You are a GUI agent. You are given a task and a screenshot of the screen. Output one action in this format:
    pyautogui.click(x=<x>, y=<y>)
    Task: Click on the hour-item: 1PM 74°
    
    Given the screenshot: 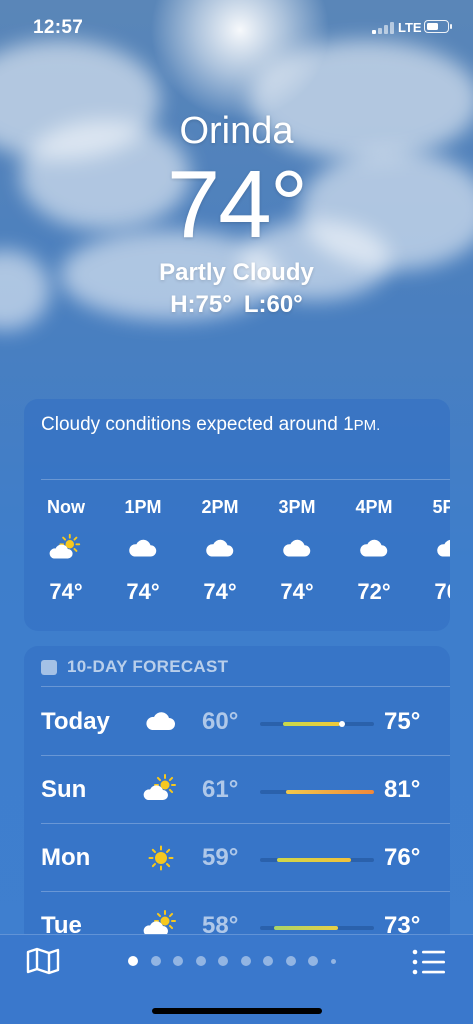 What is the action you would take?
    pyautogui.click(x=143, y=550)
    